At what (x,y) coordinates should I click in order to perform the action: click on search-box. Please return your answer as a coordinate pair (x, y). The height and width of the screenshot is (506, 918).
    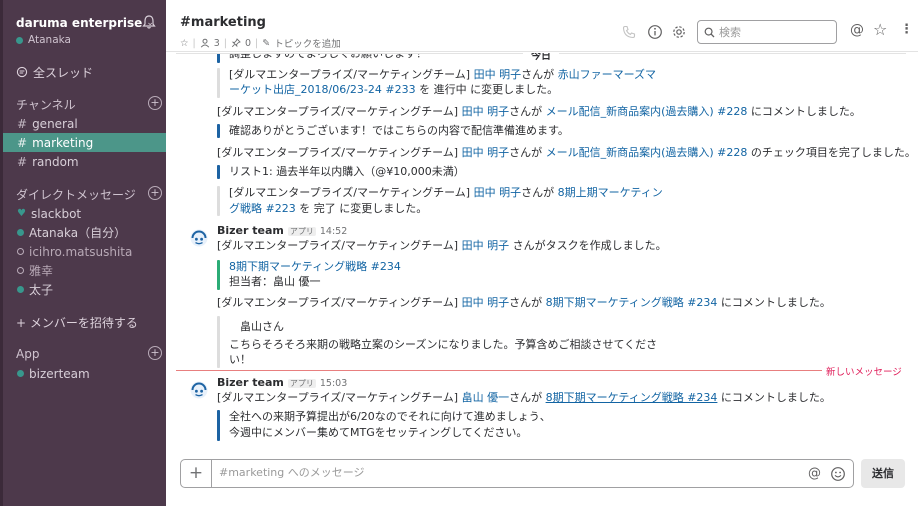
    Looking at the image, I should click on (767, 32).